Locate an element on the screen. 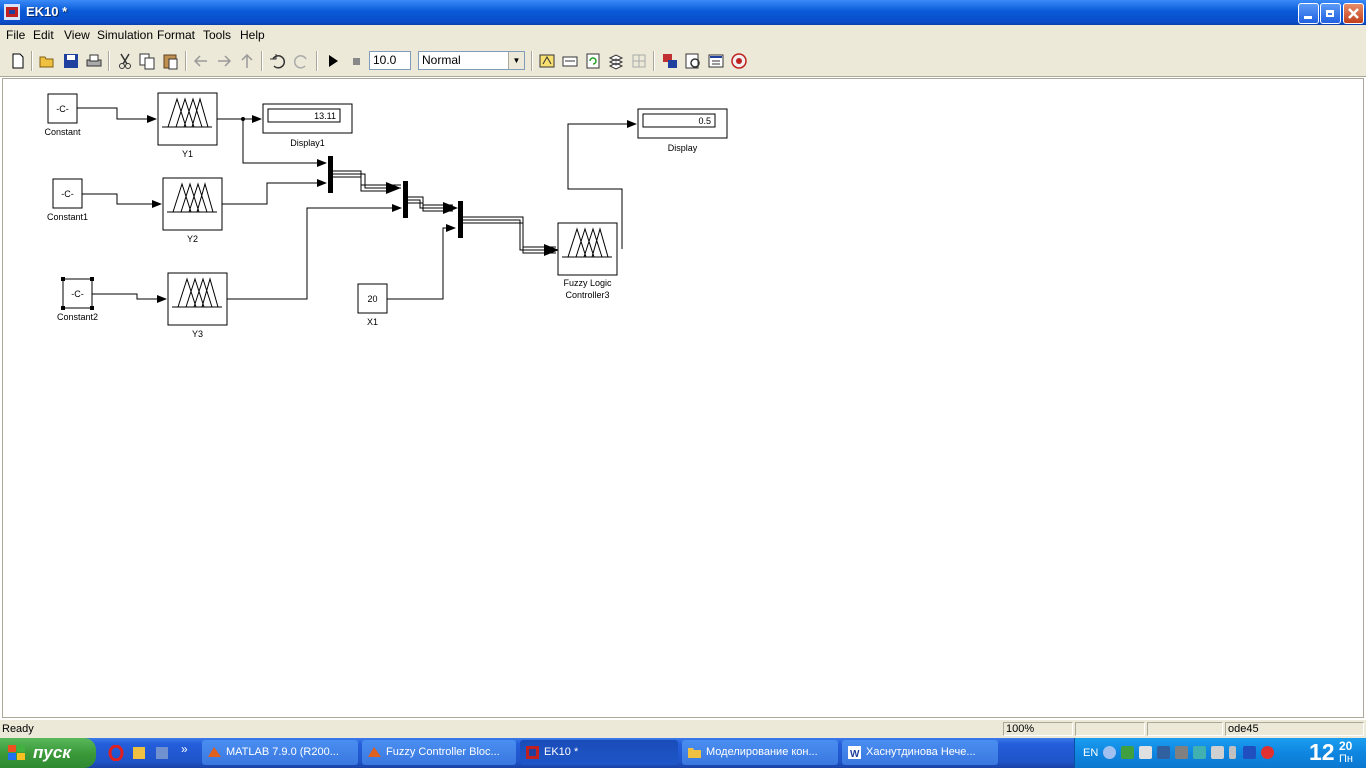 This screenshot has height=768, width=1366. menu-file: File is located at coordinates (15, 35).